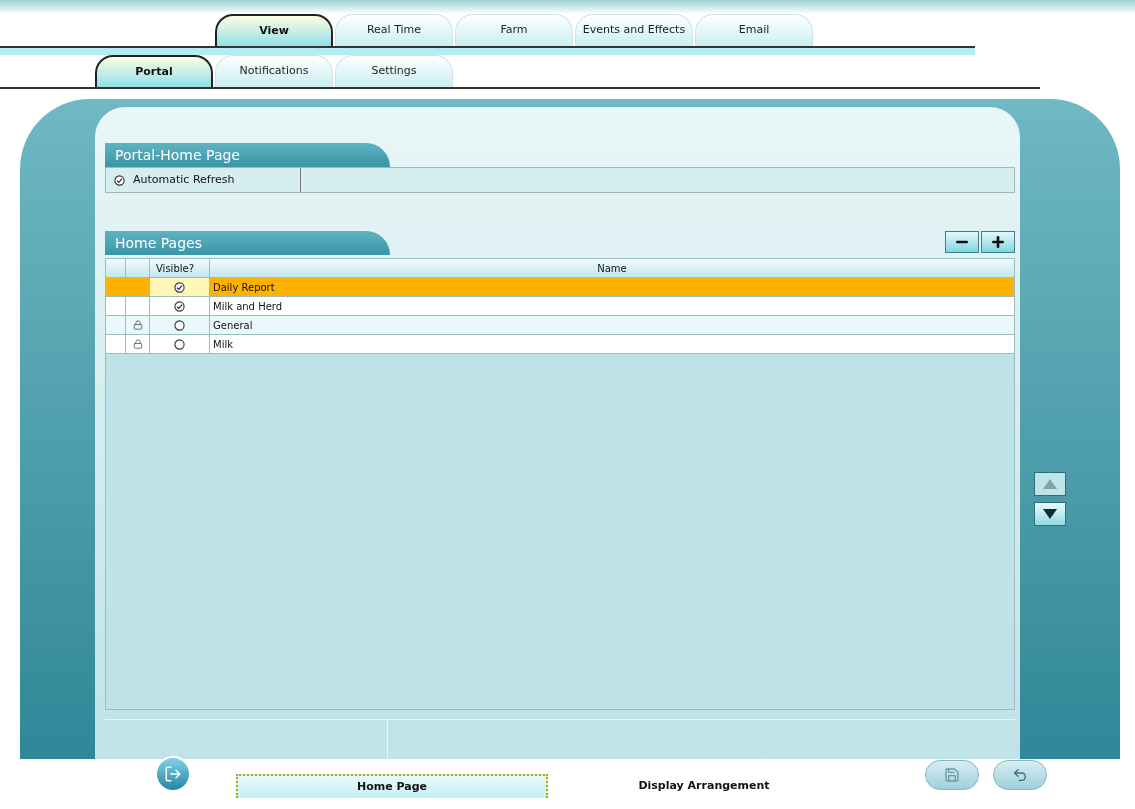 The width and height of the screenshot is (1135, 809). I want to click on plus-icon, so click(998, 242).